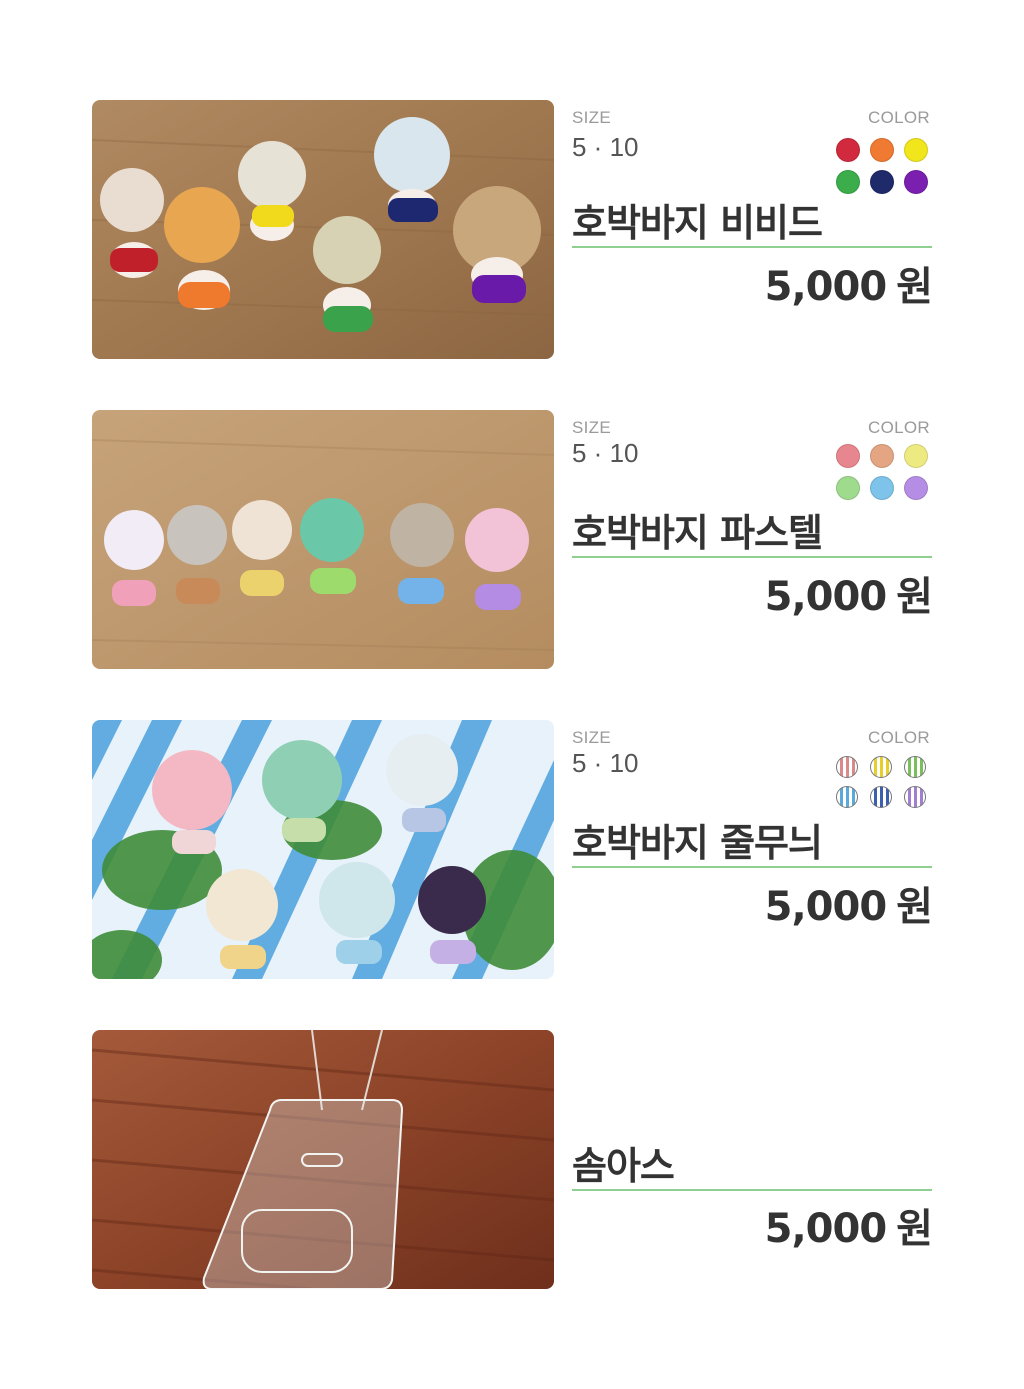 The image size is (1024, 1389). What do you see at coordinates (752, 1160) in the screenshot?
I see `product-info: 솜아스 5,000 원` at bounding box center [752, 1160].